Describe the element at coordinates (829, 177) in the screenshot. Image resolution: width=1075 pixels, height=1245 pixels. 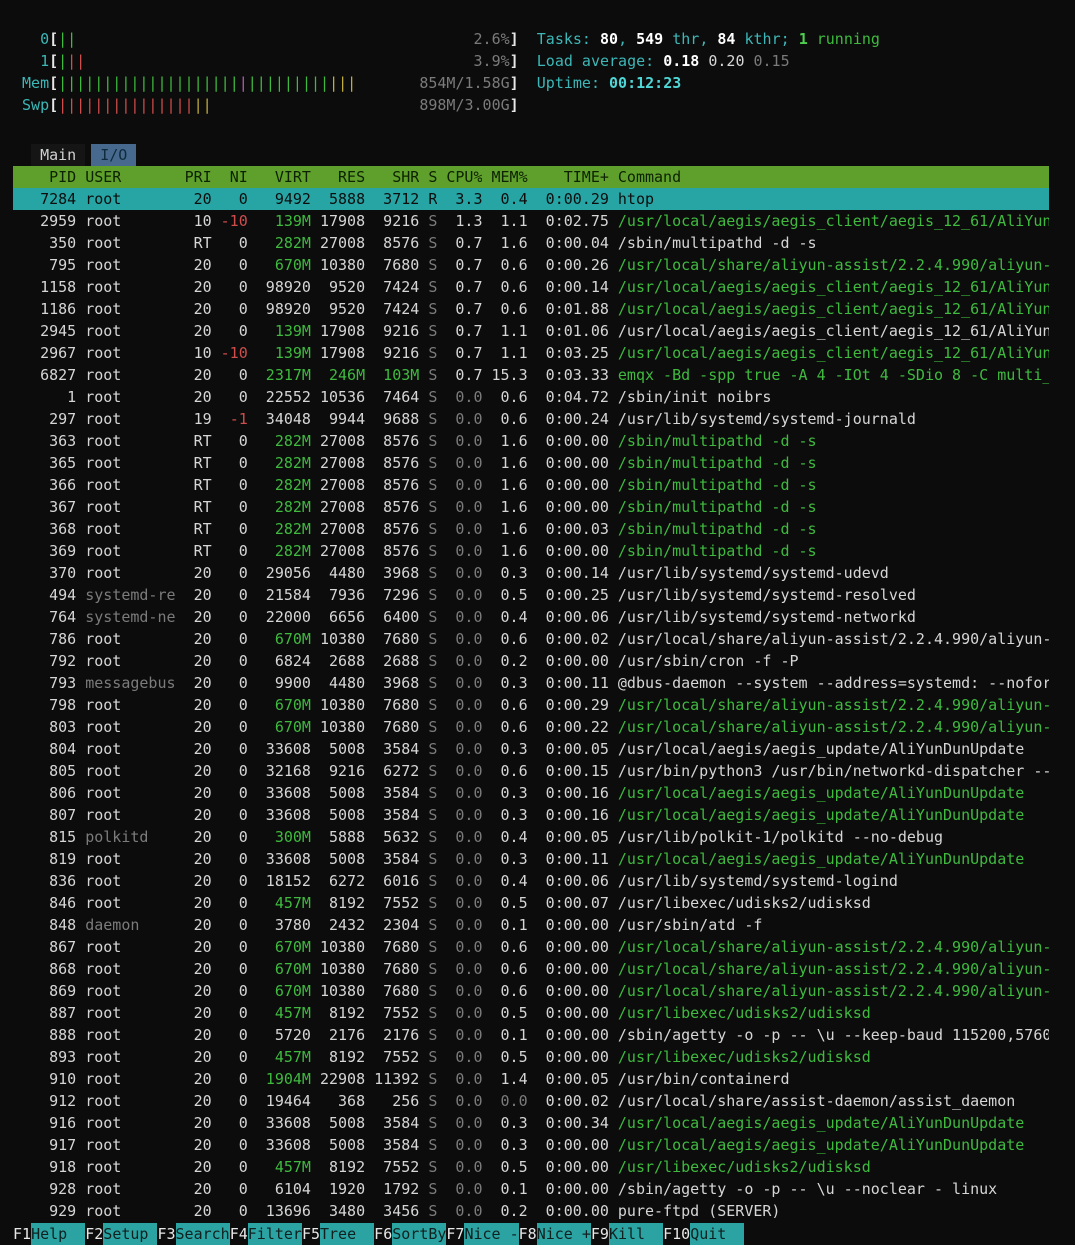
I see `col-header-command: Command` at that location.